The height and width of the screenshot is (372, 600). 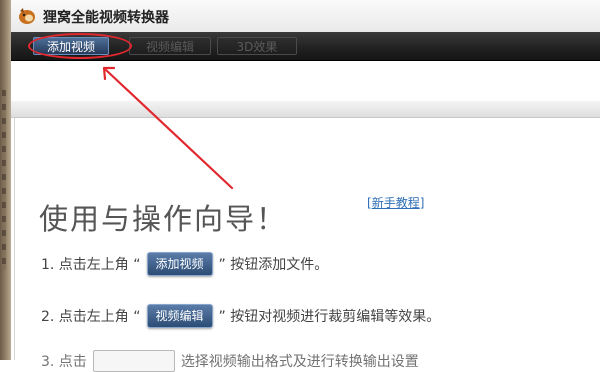 What do you see at coordinates (170, 46) in the screenshot?
I see `video-edit-button: 视频编辑` at bounding box center [170, 46].